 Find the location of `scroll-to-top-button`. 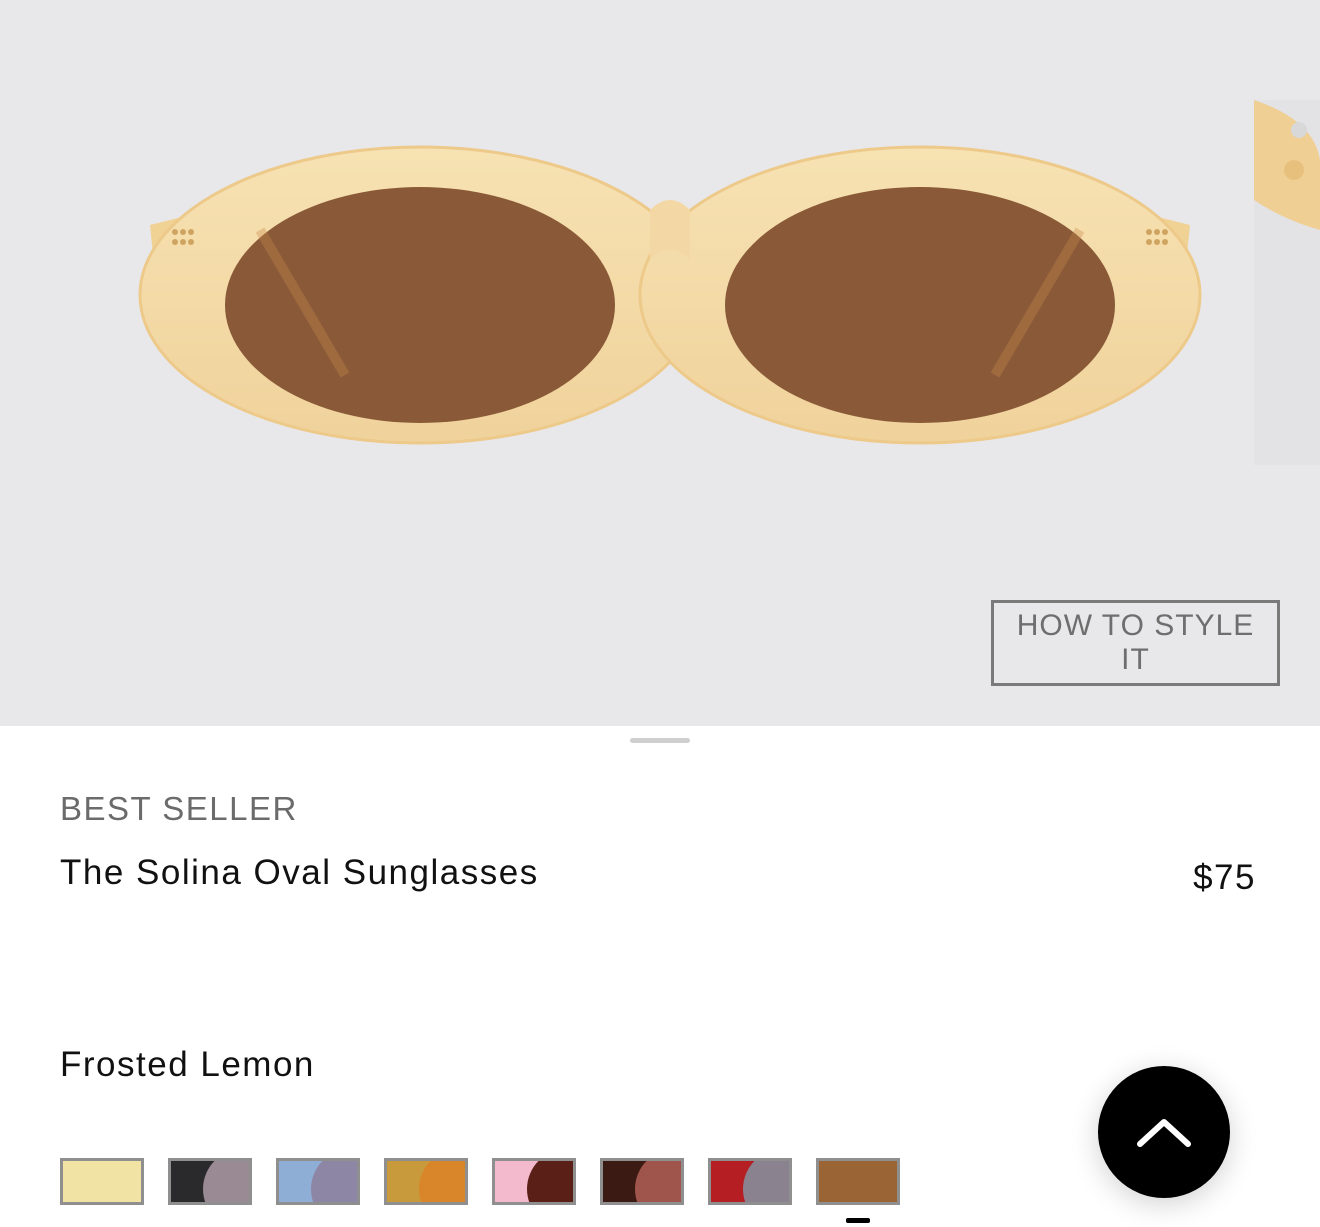

scroll-to-top-button is located at coordinates (1164, 1132).